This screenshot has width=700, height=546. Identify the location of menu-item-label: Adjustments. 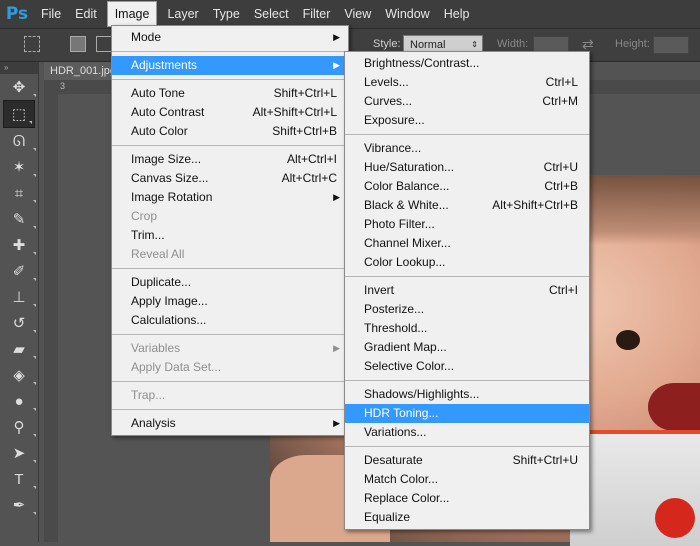
(164, 65).